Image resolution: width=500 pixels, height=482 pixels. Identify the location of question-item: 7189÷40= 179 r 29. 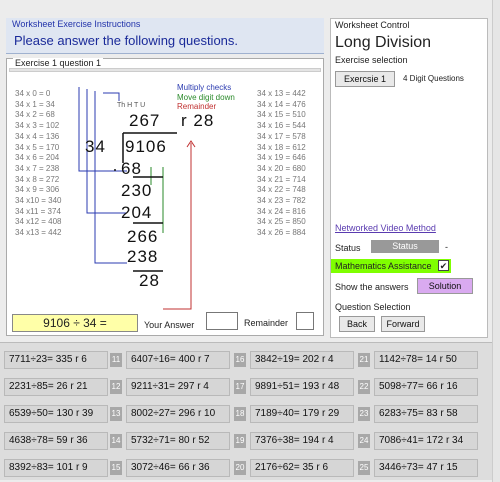
(302, 414).